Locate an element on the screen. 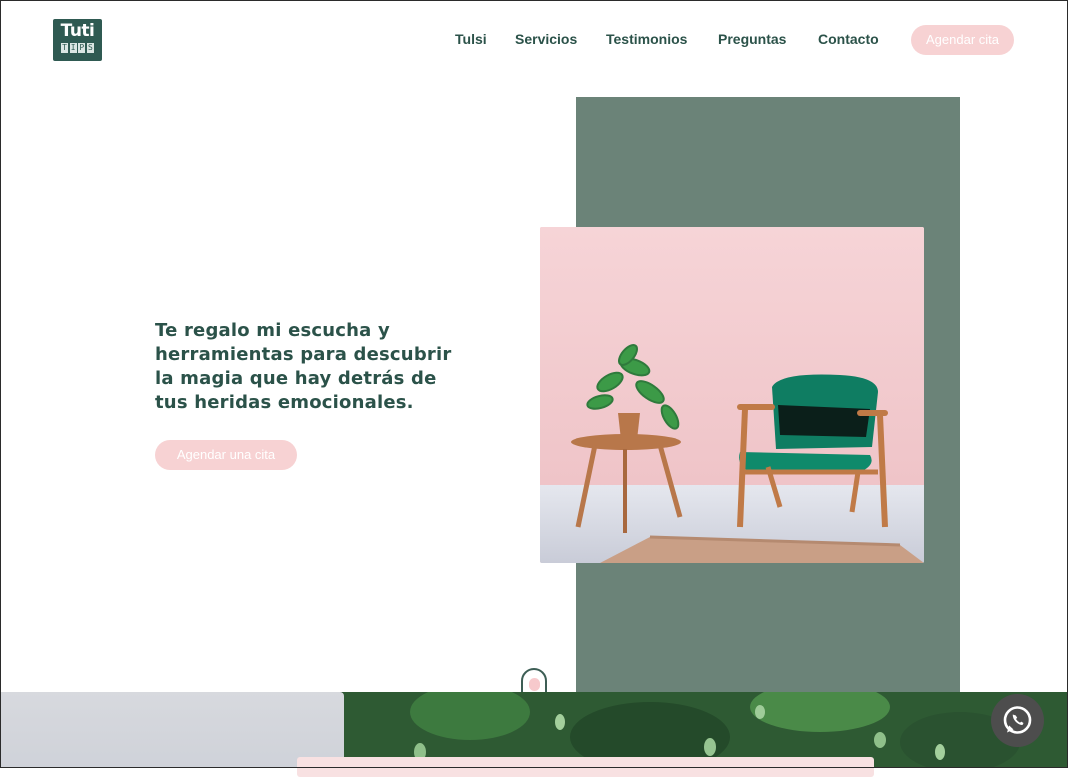 The height and width of the screenshot is (777, 1068). nav-item-servicios: Servicios is located at coordinates (546, 39).